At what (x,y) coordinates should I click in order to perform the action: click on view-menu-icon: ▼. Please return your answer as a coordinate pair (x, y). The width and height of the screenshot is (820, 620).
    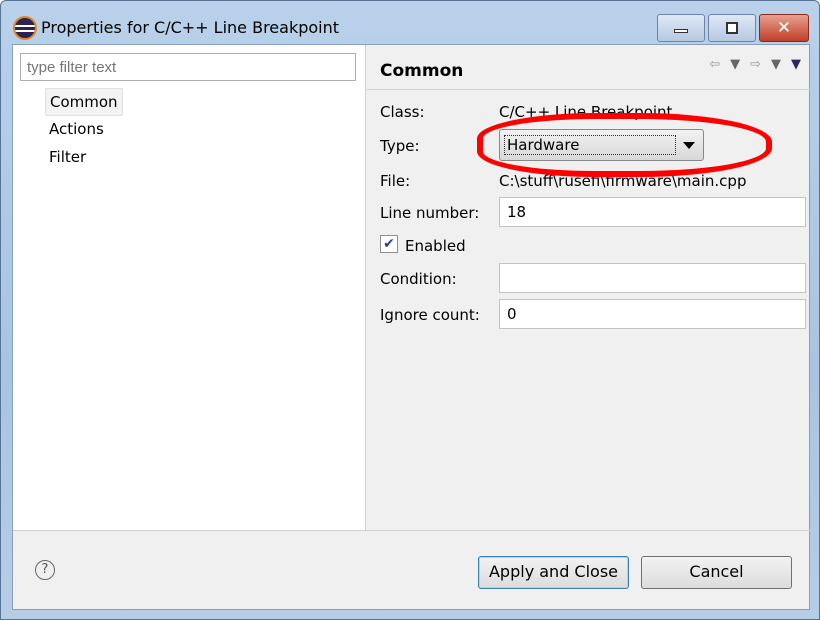
    Looking at the image, I should click on (796, 64).